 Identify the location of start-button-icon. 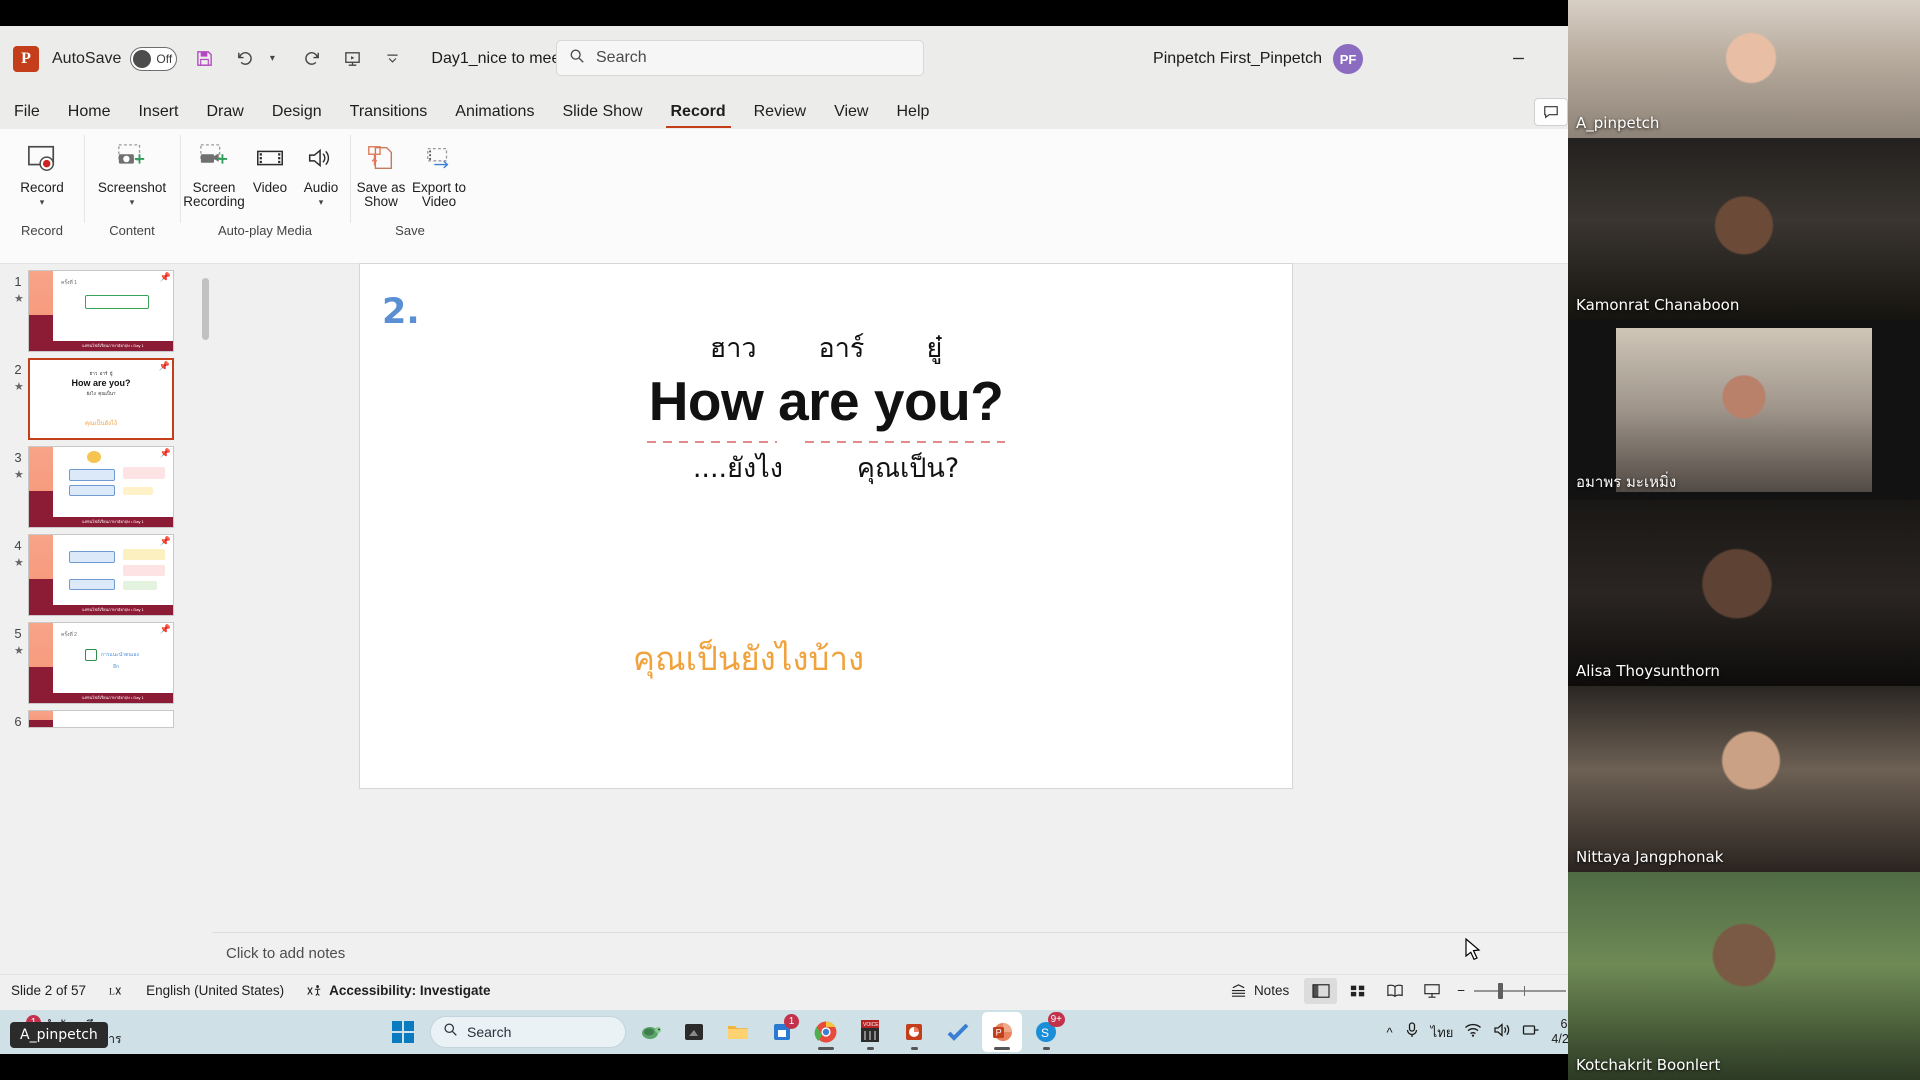
(403, 1032).